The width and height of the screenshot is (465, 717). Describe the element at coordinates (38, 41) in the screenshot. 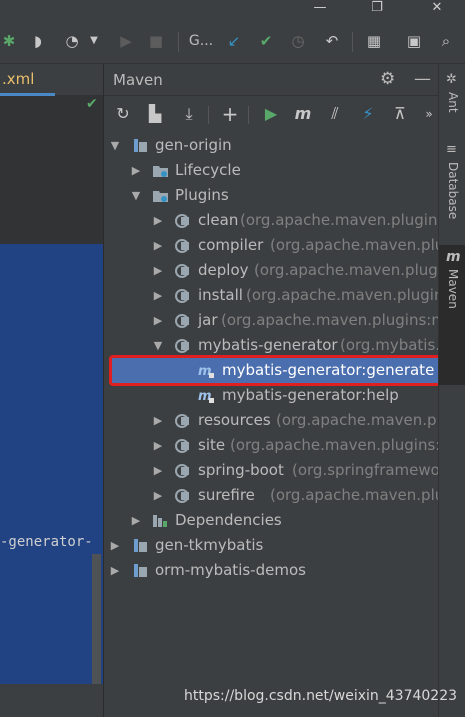

I see `coverage-icon: ◗` at that location.